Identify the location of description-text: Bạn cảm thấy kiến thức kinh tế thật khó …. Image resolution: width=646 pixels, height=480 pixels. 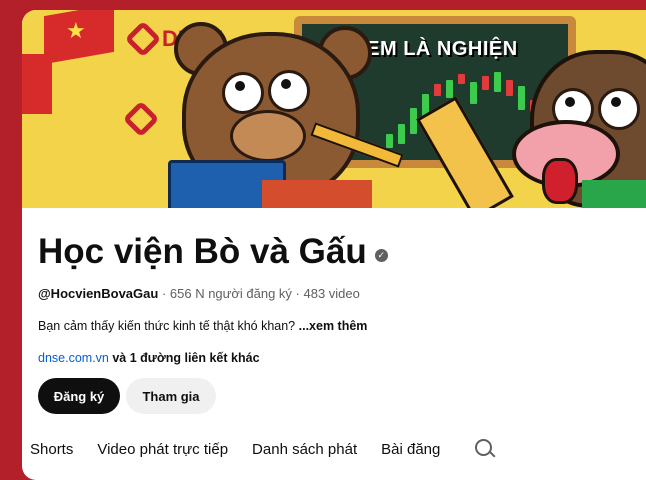
(167, 326).